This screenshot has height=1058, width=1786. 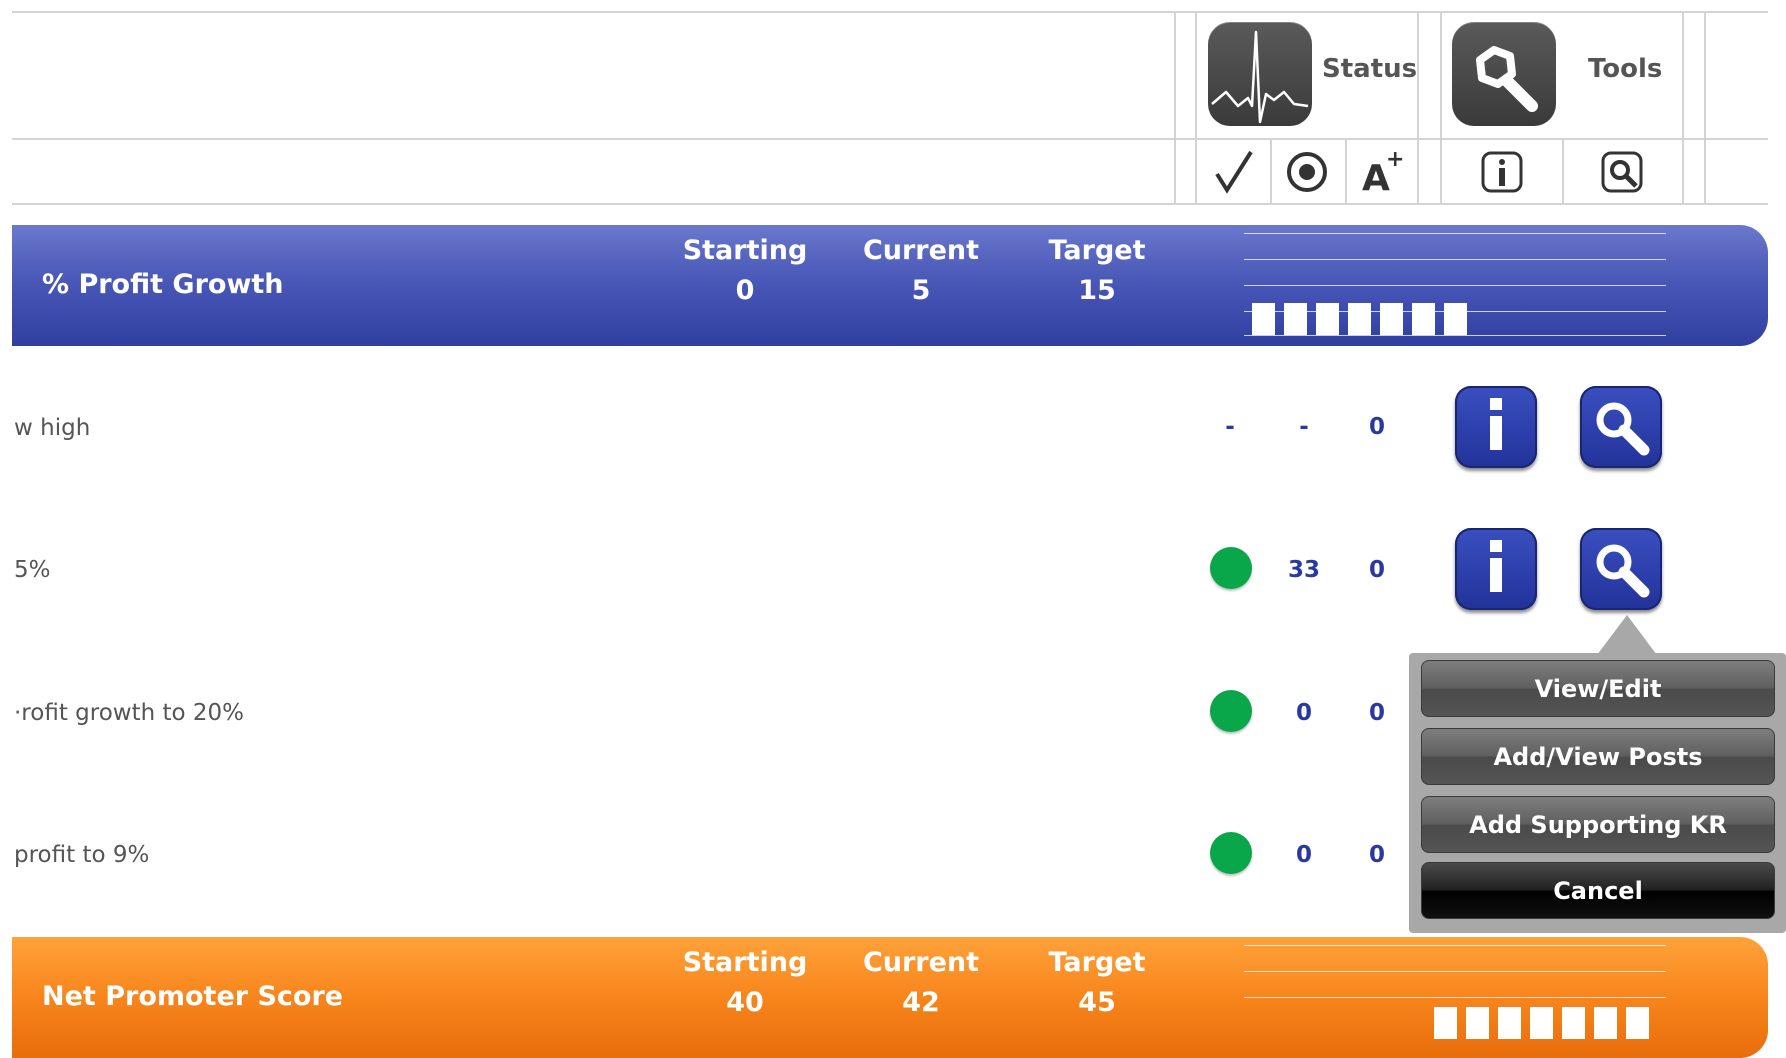 I want to click on tools-header-label: Tools, so click(x=1625, y=69).